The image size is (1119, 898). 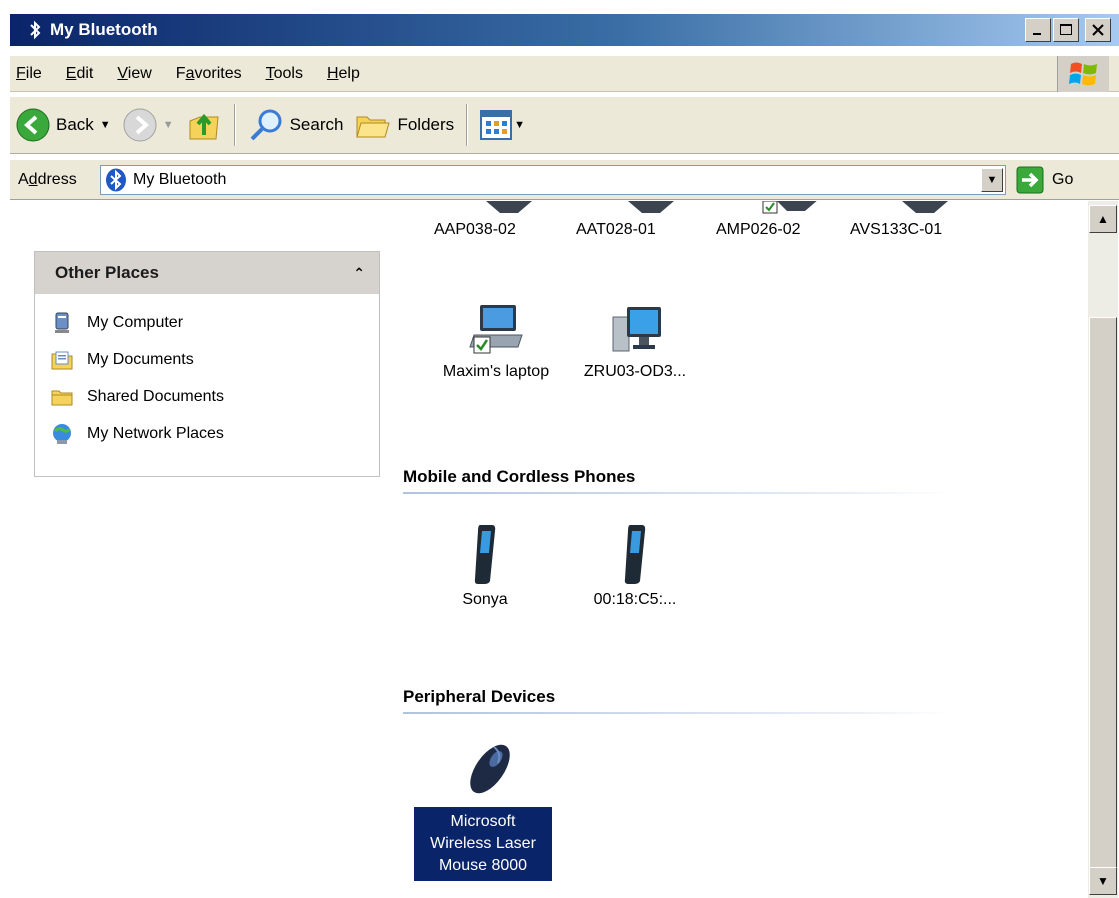 I want to click on back-arrow-icon, so click(x=33, y=125).